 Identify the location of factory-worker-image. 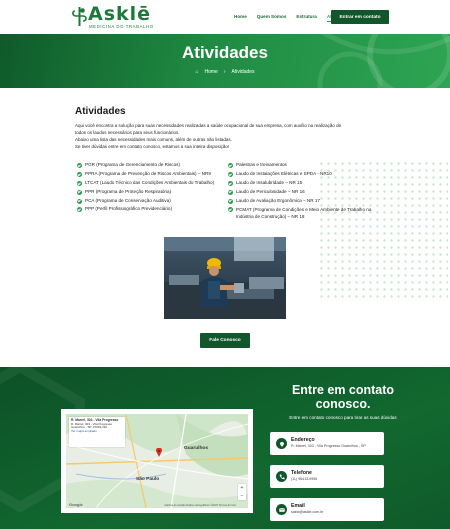
(225, 278).